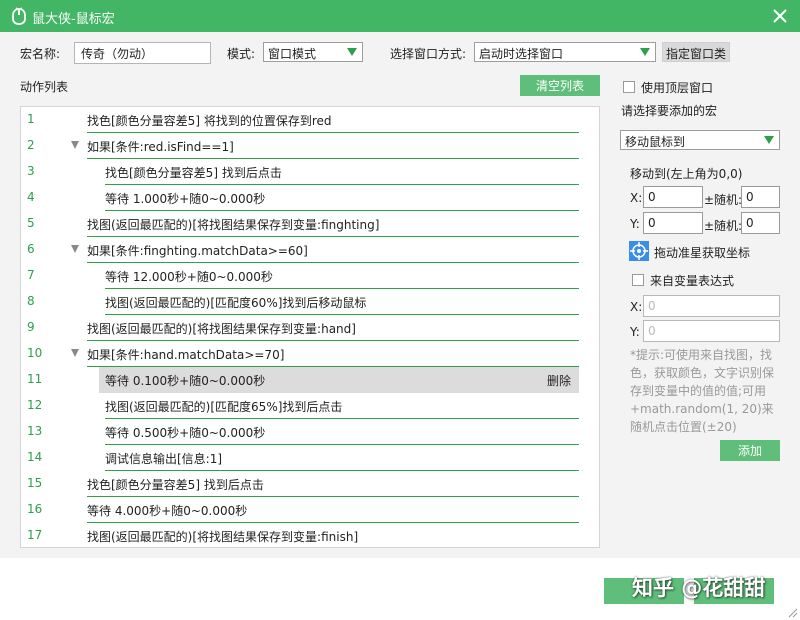 This screenshot has height=620, width=800. What do you see at coordinates (31, 171) in the screenshot?
I see `row-number: 3` at bounding box center [31, 171].